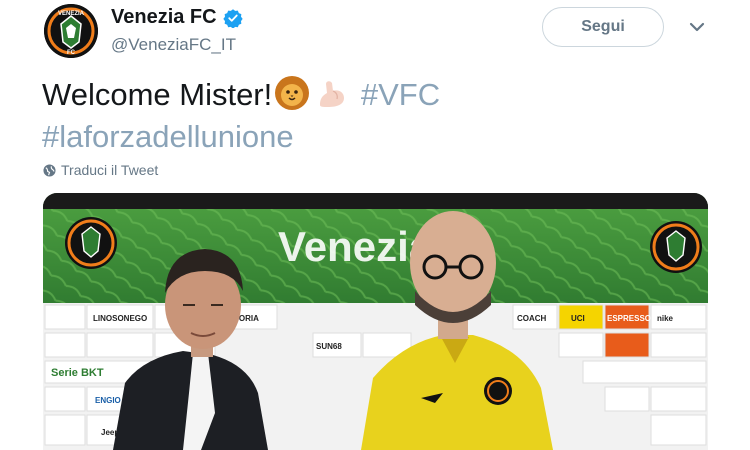 The height and width of the screenshot is (450, 750). Describe the element at coordinates (108, 400) in the screenshot. I see `sponsor-label-8: ENGIO` at that location.